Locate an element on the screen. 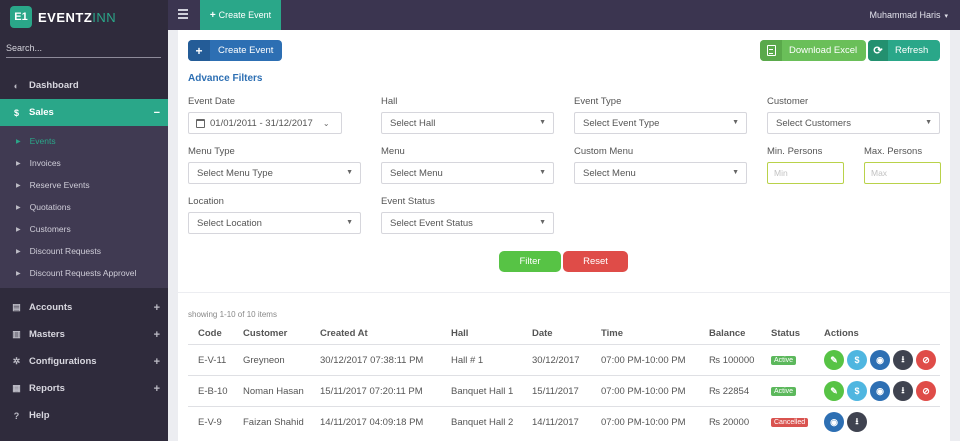 The width and height of the screenshot is (960, 441). sidebar-subitem-discount-requests-approvel: ▶ Discount Requests Approvel is located at coordinates (84, 273).